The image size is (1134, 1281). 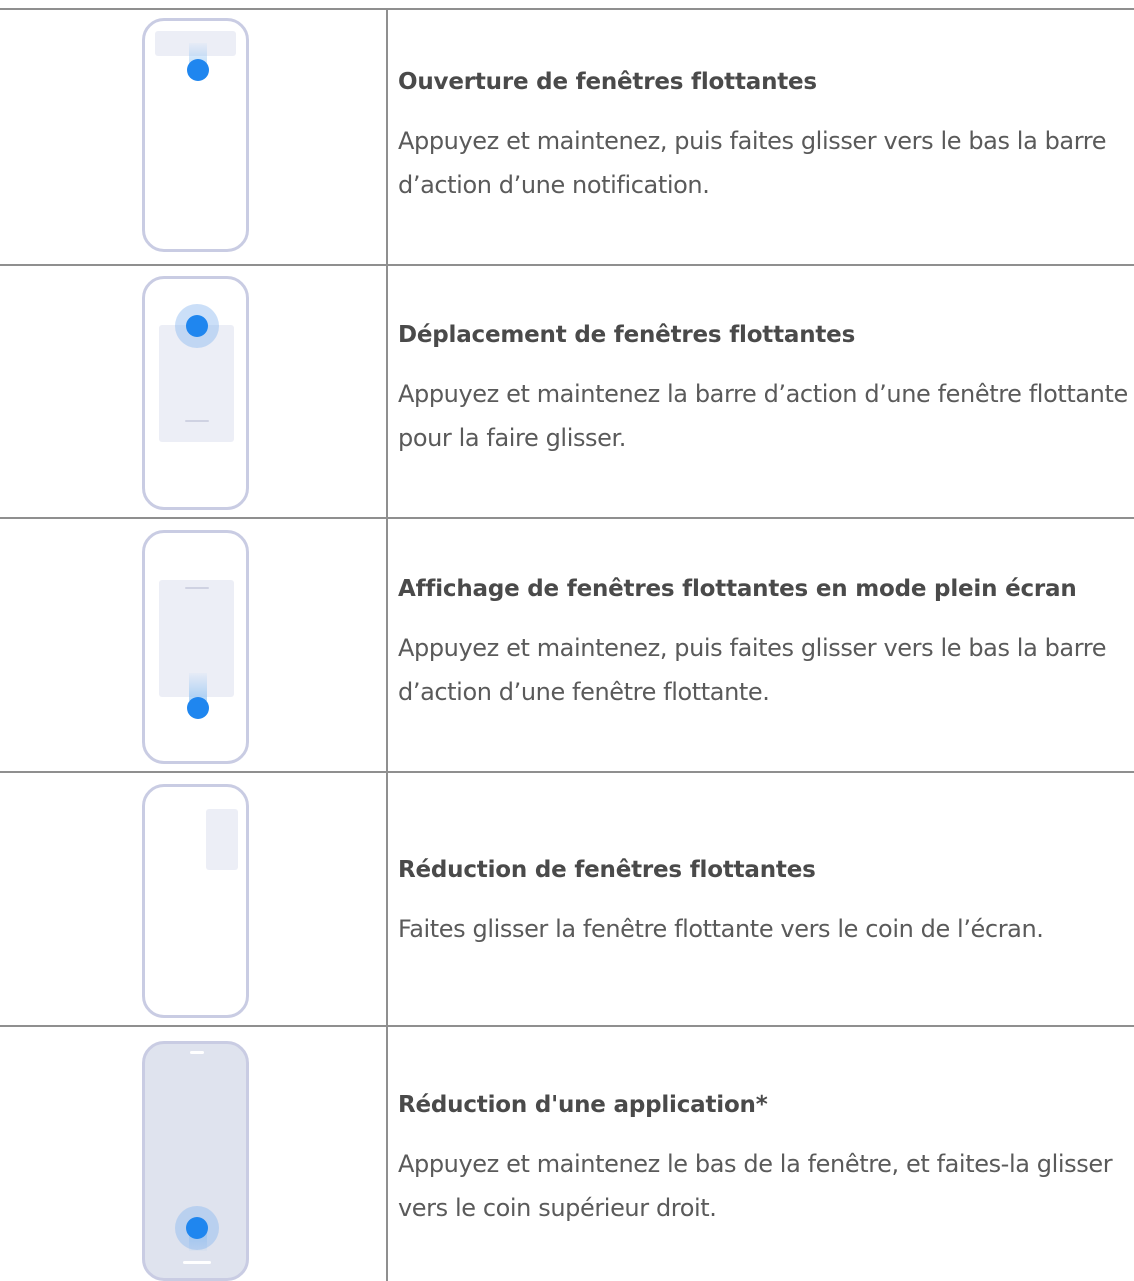 I want to click on row-title: Déplacement de fenêtres flottantes, so click(x=627, y=335).